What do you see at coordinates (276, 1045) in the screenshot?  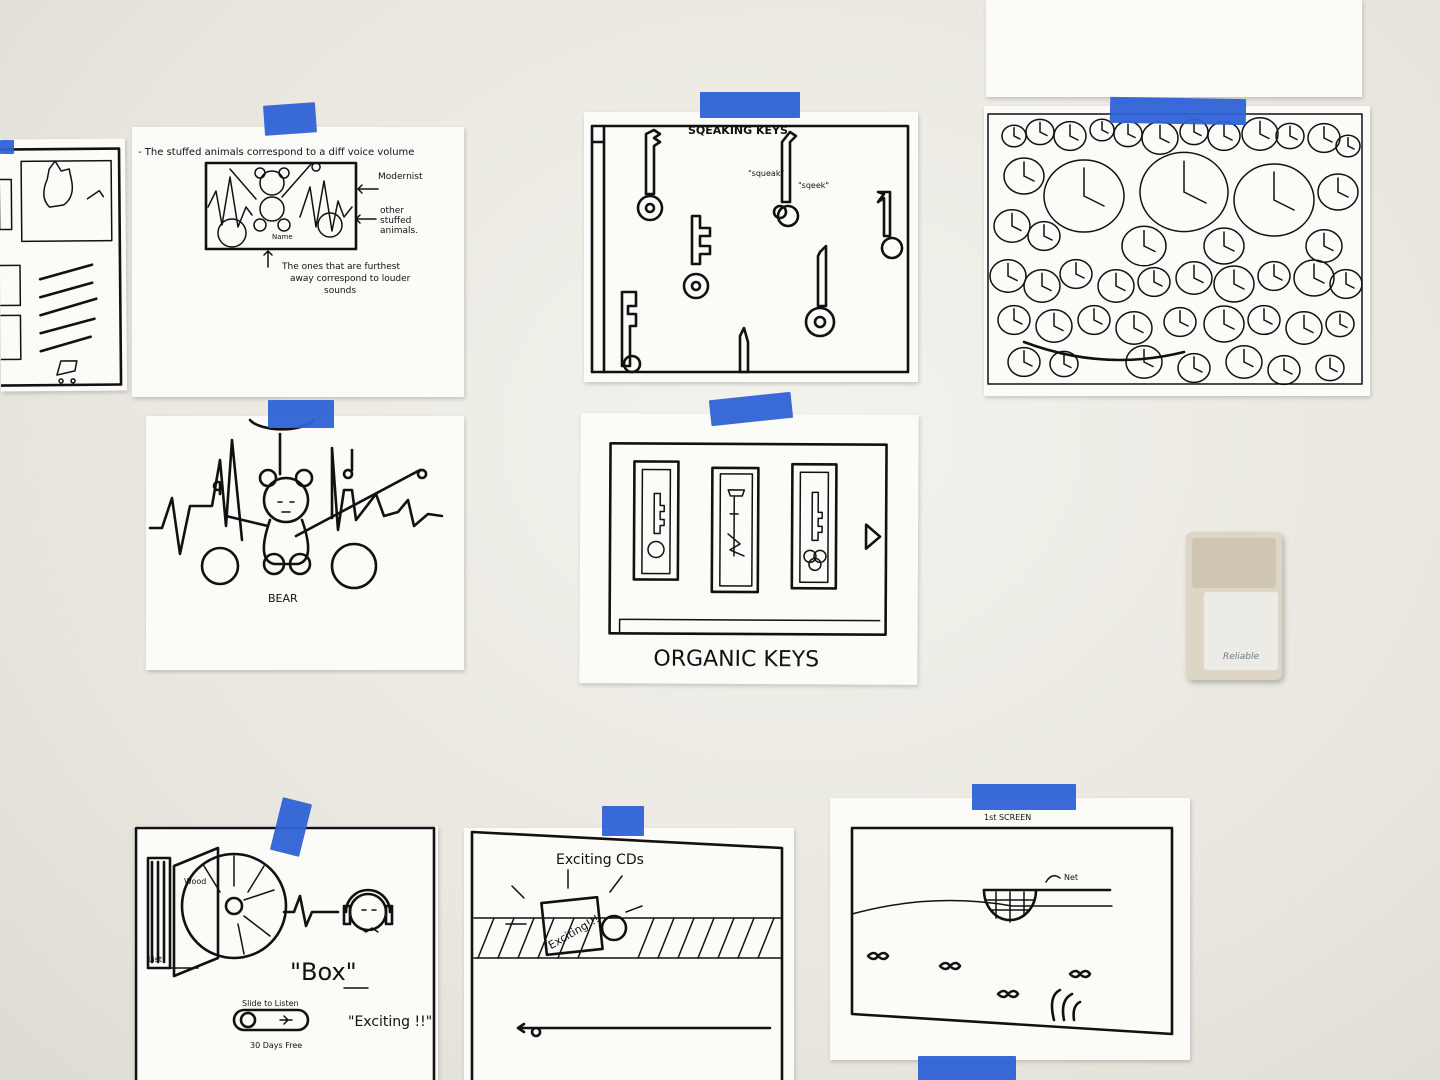 I see `trial-label: 30 Days Free` at bounding box center [276, 1045].